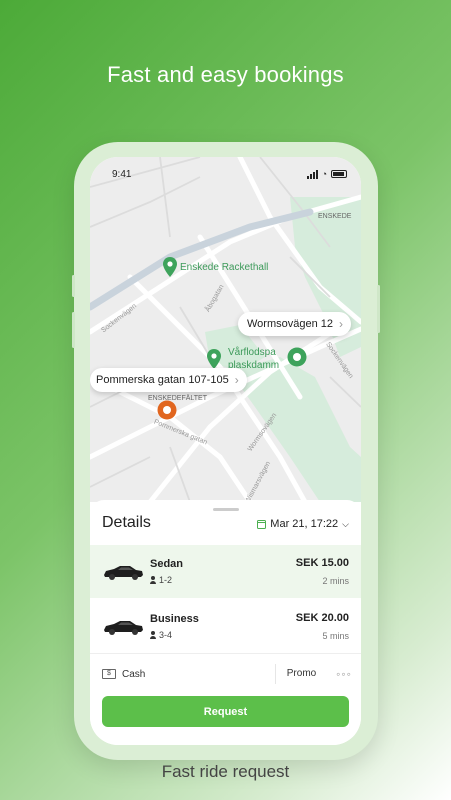 This screenshot has height=800, width=451. Describe the element at coordinates (174, 619) in the screenshot. I see `ride-option-name: Business` at that location.